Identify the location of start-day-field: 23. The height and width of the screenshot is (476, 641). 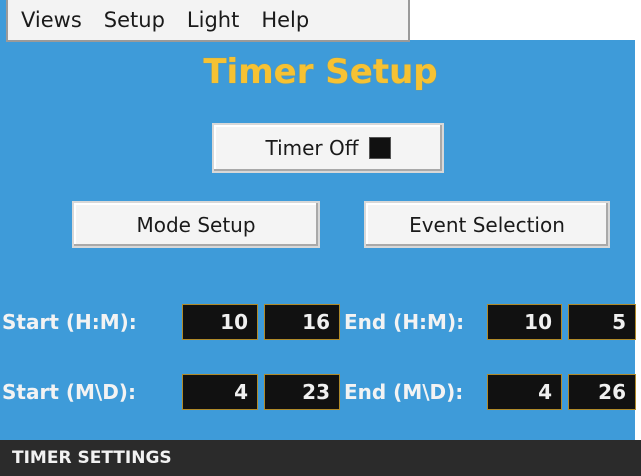
(302, 392).